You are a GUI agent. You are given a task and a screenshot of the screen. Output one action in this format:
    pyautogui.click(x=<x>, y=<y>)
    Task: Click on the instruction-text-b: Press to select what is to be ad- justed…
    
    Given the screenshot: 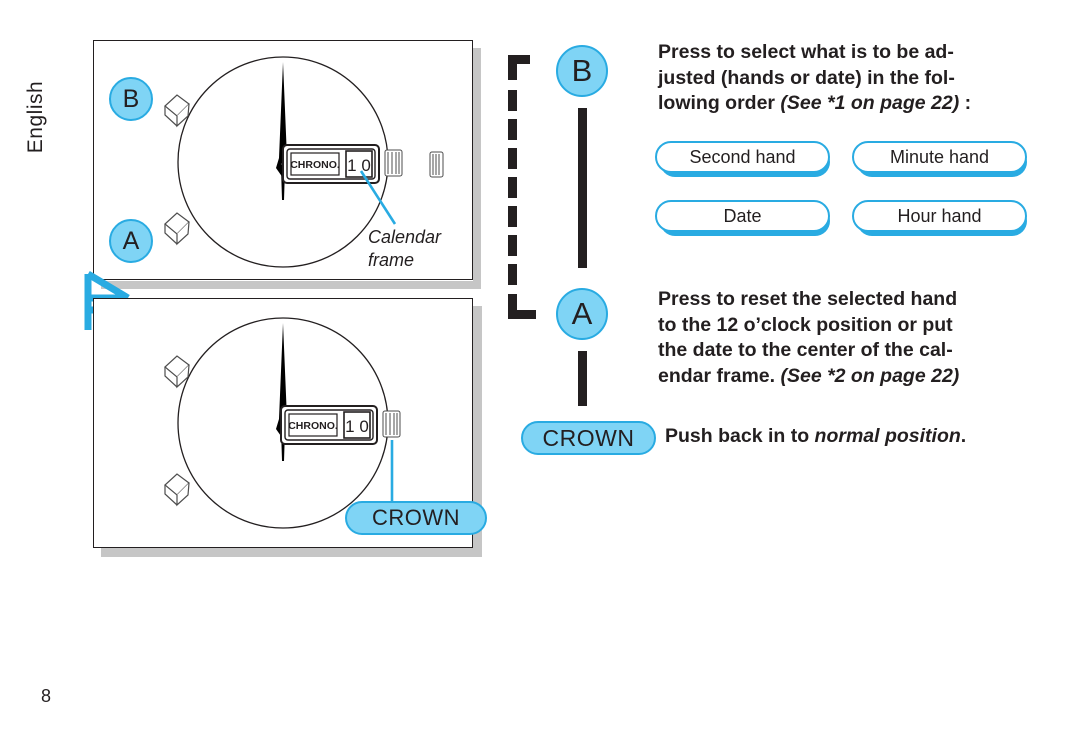 What is the action you would take?
    pyautogui.click(x=858, y=78)
    